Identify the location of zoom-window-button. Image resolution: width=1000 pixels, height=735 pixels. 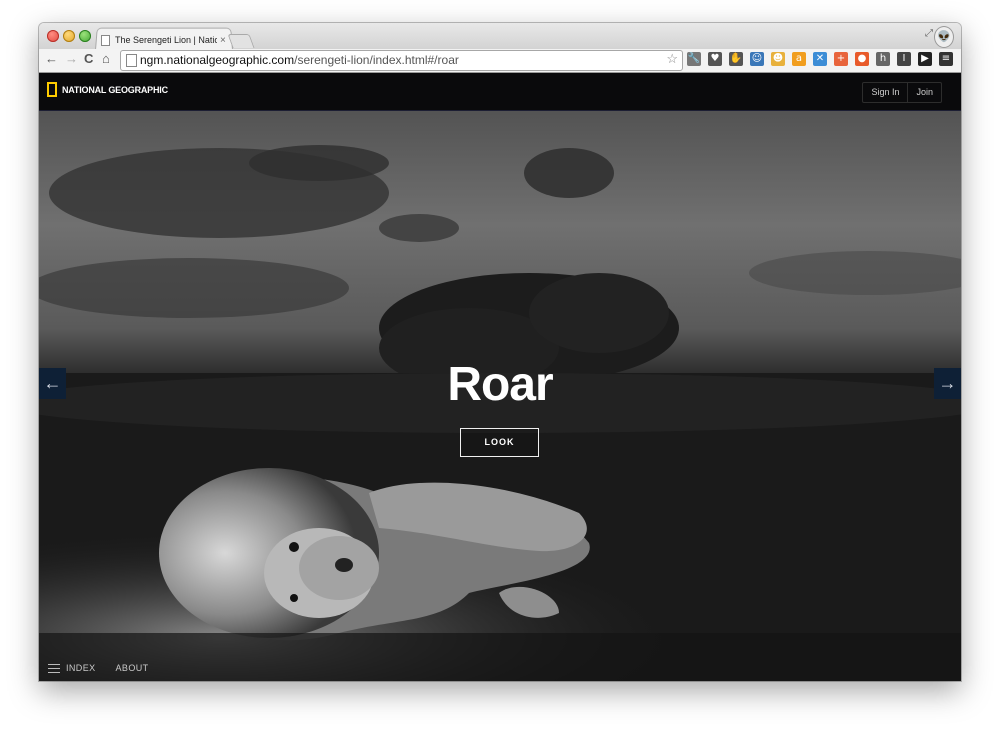
(85, 36).